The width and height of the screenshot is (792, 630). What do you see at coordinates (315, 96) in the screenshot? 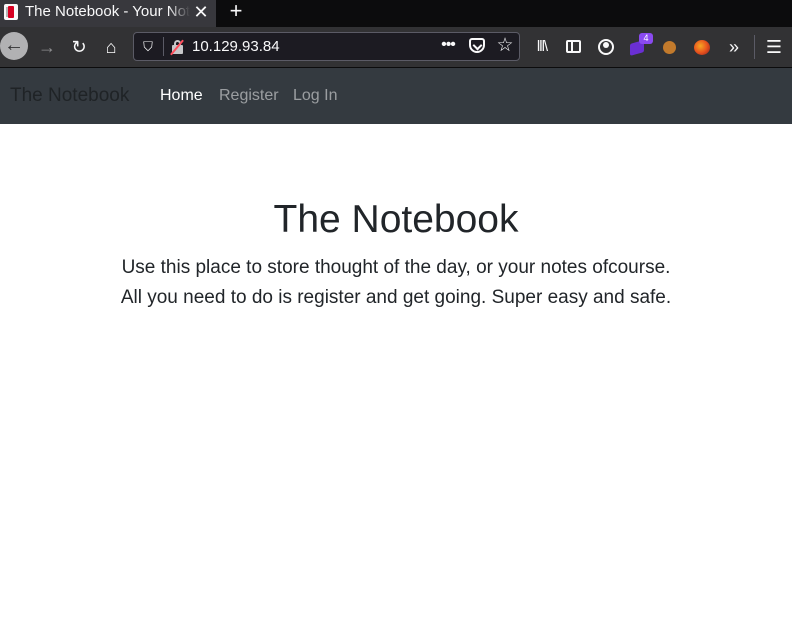
I see `nav-link-login: Log In` at bounding box center [315, 96].